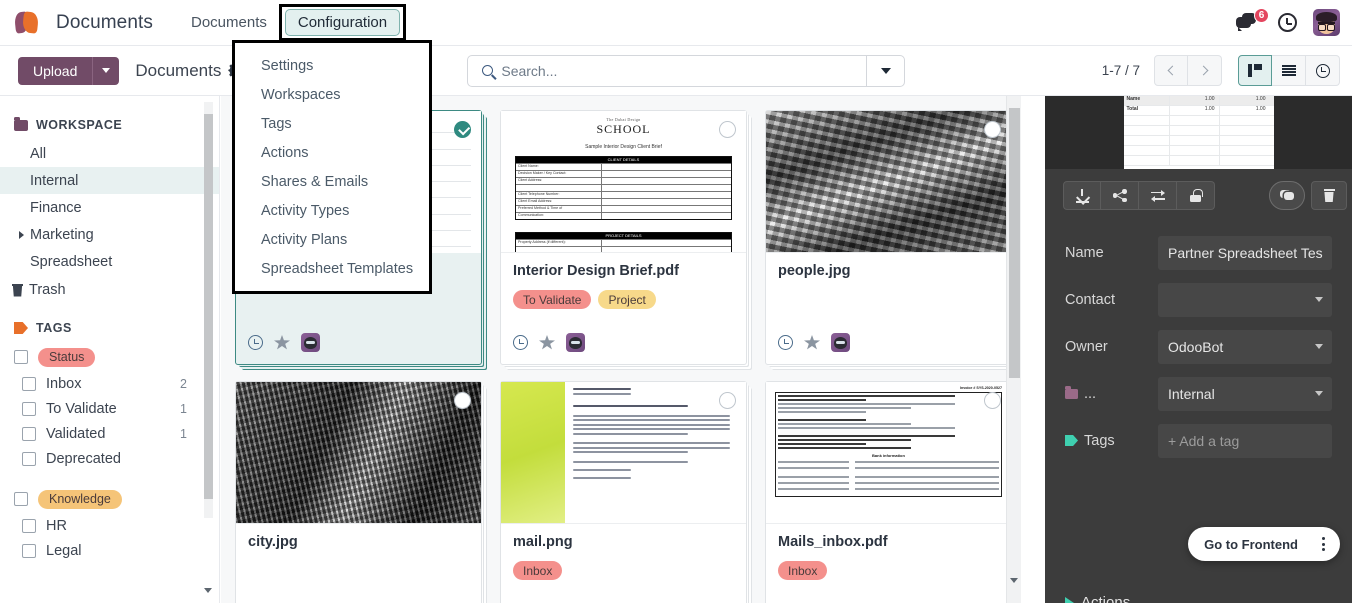 This screenshot has height=603, width=1352. I want to click on view-list-button, so click(1289, 70).